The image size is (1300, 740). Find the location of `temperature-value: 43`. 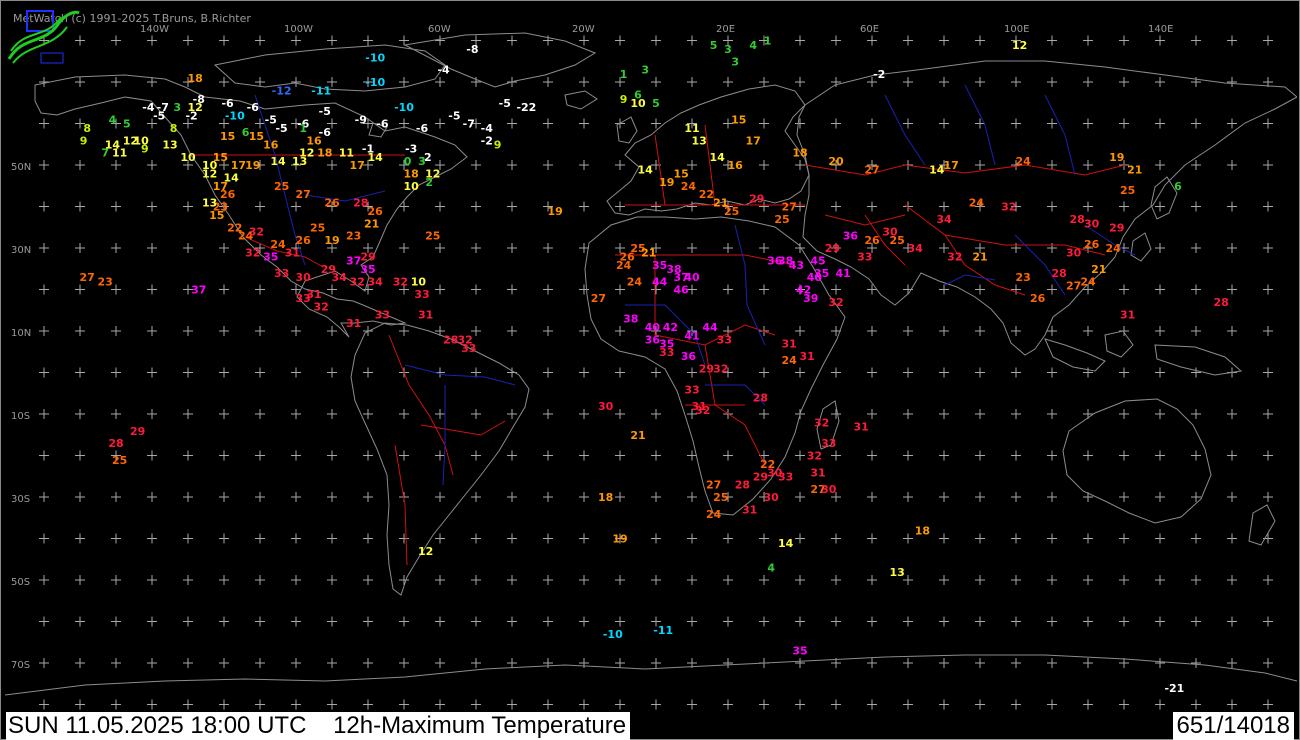

temperature-value: 43 is located at coordinates (796, 265).